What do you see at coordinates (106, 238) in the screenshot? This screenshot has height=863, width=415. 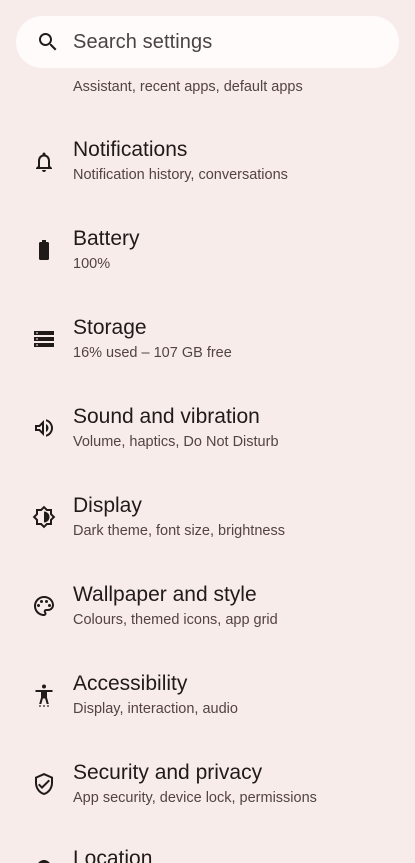 I see `settings-item-title: Battery` at bounding box center [106, 238].